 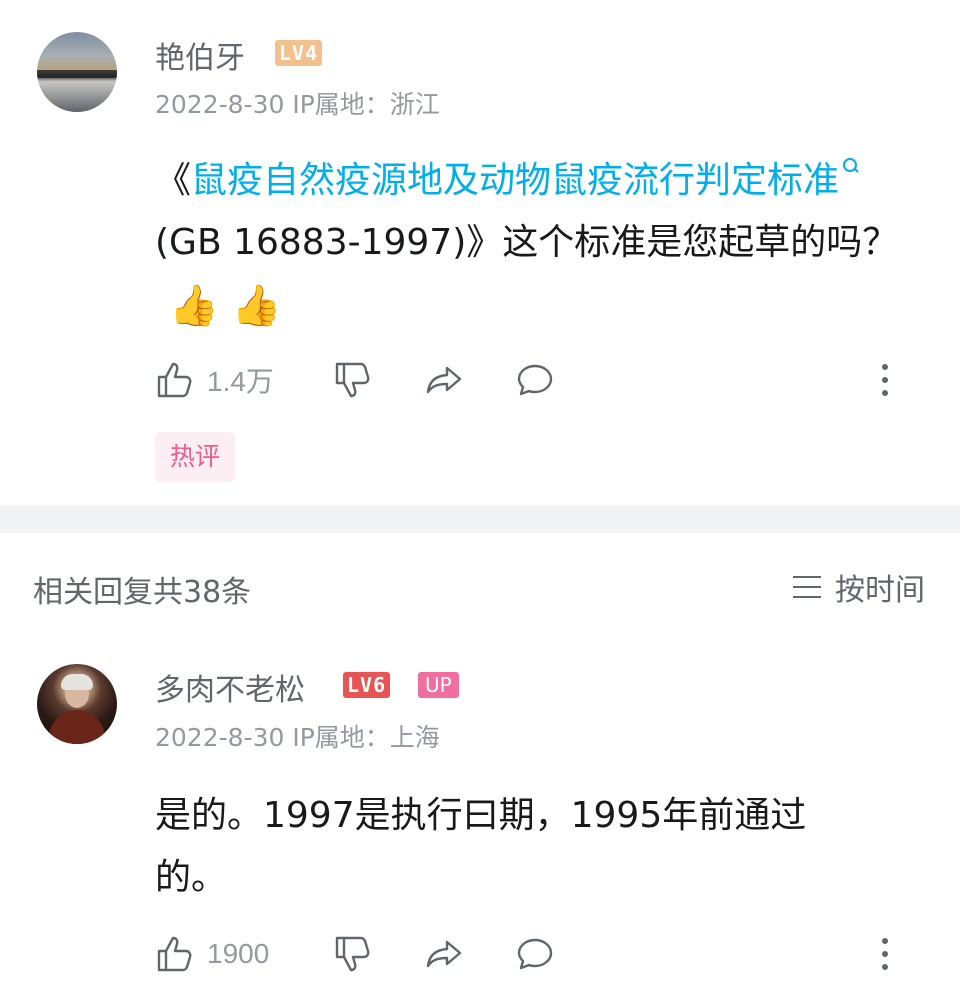 What do you see at coordinates (515, 180) in the screenshot?
I see `search-link: 鼠疫自然疫源地及动物鼠疫流行判定标准` at bounding box center [515, 180].